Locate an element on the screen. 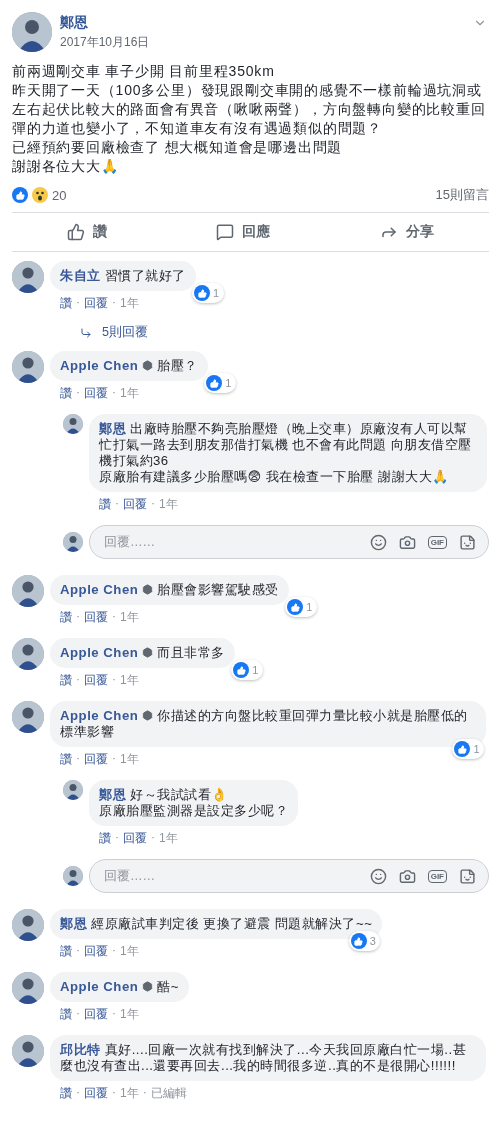 The image size is (501, 1127). comment-meta: 已編輯 is located at coordinates (168, 1093).